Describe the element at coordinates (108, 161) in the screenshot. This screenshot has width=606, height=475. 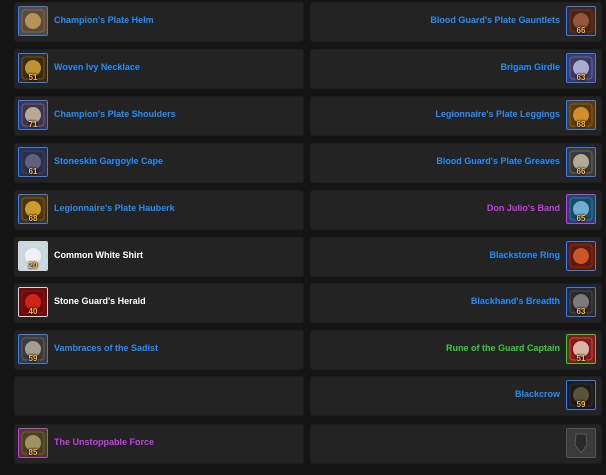
I see `item-name: Stoneskin Gargoyle Cape` at that location.